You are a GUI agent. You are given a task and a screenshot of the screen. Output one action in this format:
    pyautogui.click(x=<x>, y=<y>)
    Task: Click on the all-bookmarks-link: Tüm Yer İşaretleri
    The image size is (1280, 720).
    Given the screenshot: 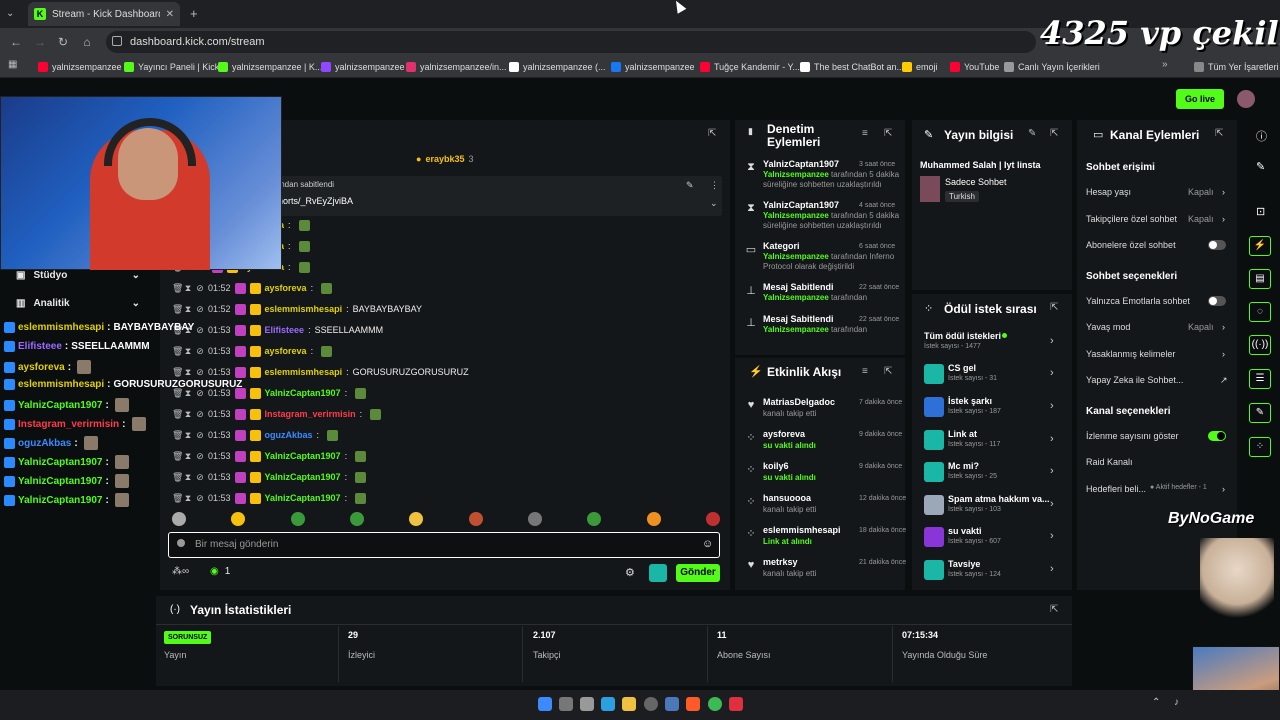 What is the action you would take?
    pyautogui.click(x=1236, y=67)
    